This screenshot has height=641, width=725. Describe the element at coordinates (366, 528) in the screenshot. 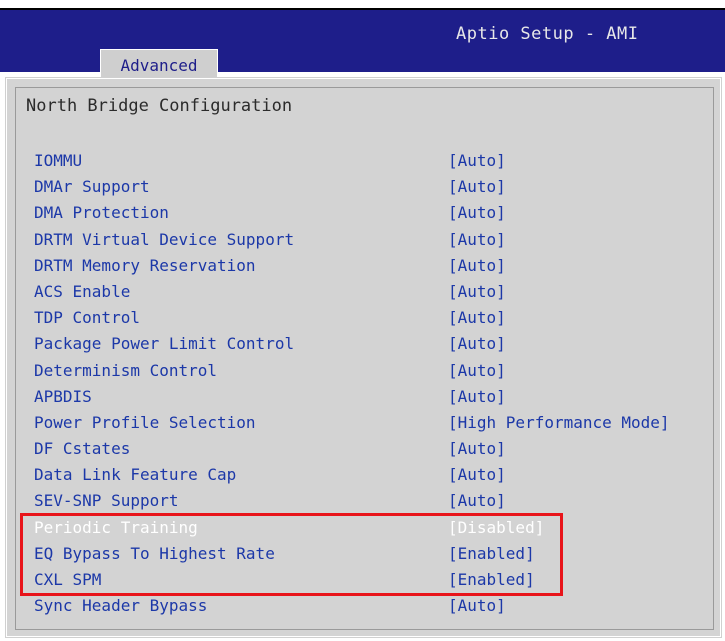

I see `setting-periodic-training: Periodic Training [Disabled]` at that location.